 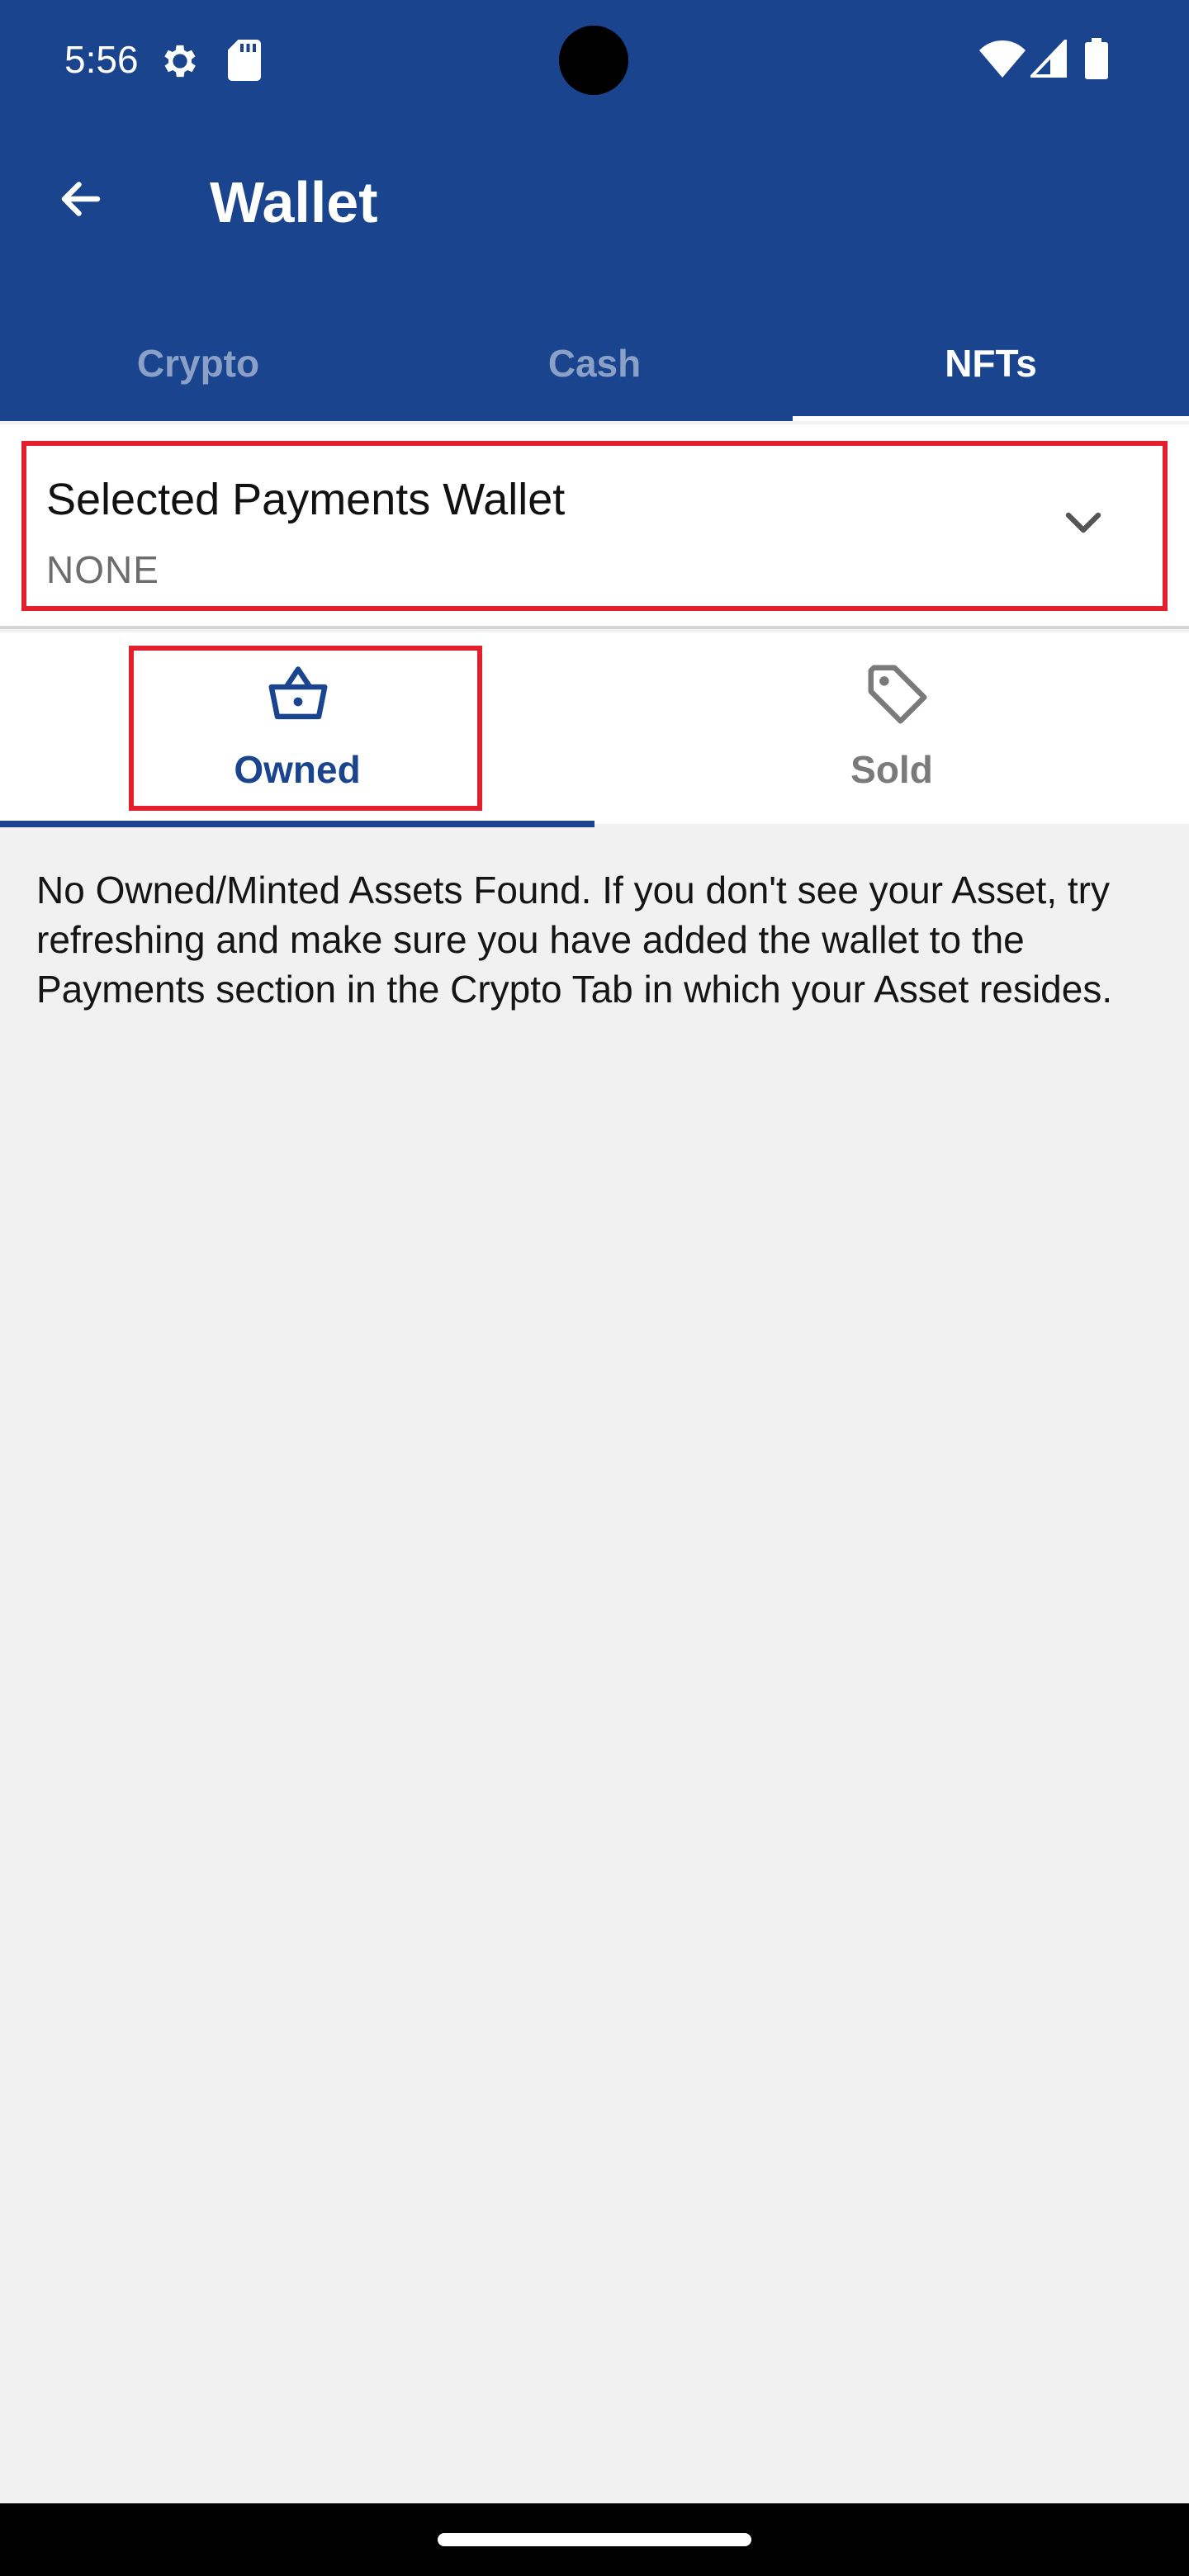 What do you see at coordinates (594, 2539) in the screenshot?
I see `home-gesture-handle` at bounding box center [594, 2539].